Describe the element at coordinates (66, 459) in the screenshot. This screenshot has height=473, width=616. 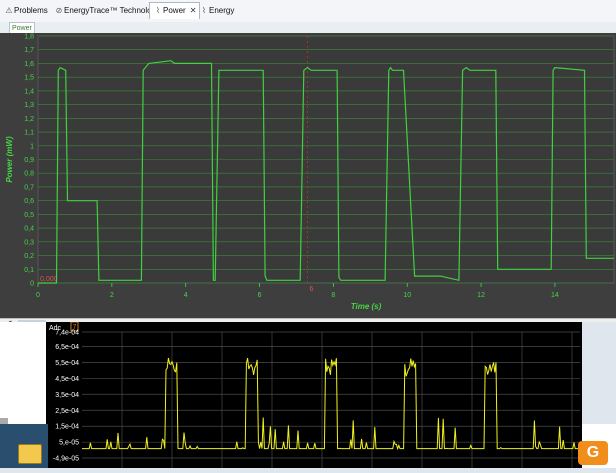
I see `y-tick-label: -4,9e-05` at that location.